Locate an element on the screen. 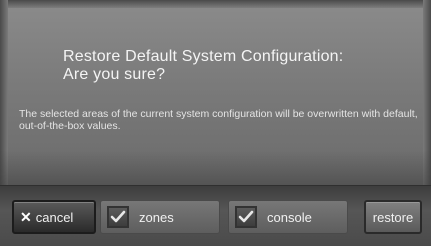 Image resolution: width=431 pixels, height=246 pixels. console-label: console is located at coordinates (289, 217).